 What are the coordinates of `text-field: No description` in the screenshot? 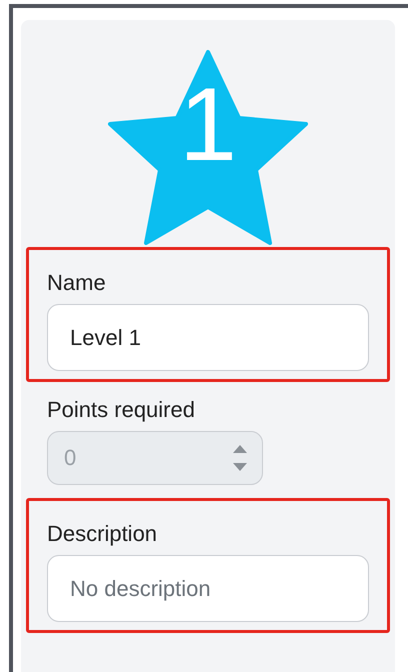 It's located at (208, 588).